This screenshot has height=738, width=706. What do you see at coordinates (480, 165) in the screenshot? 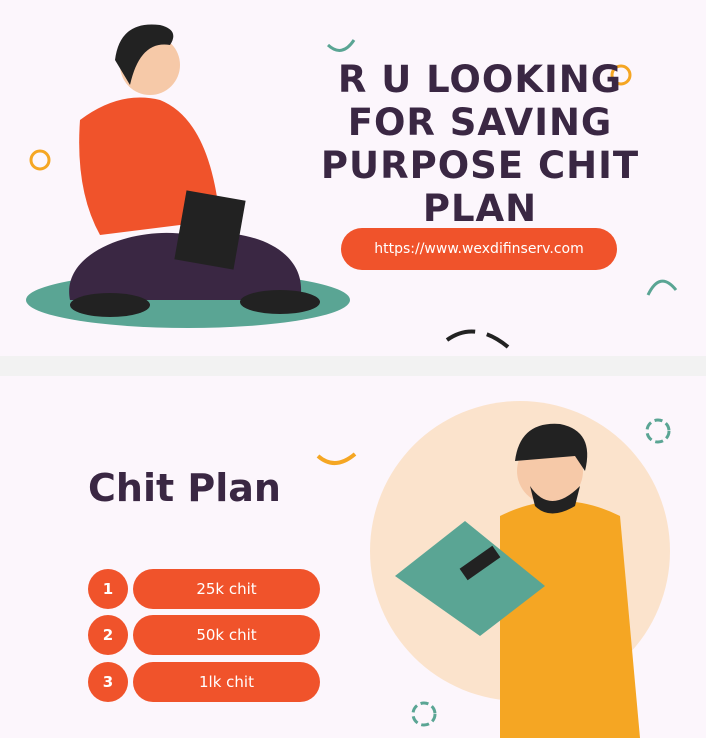
I see `headline-line: PURPOSE CHIT` at bounding box center [480, 165].